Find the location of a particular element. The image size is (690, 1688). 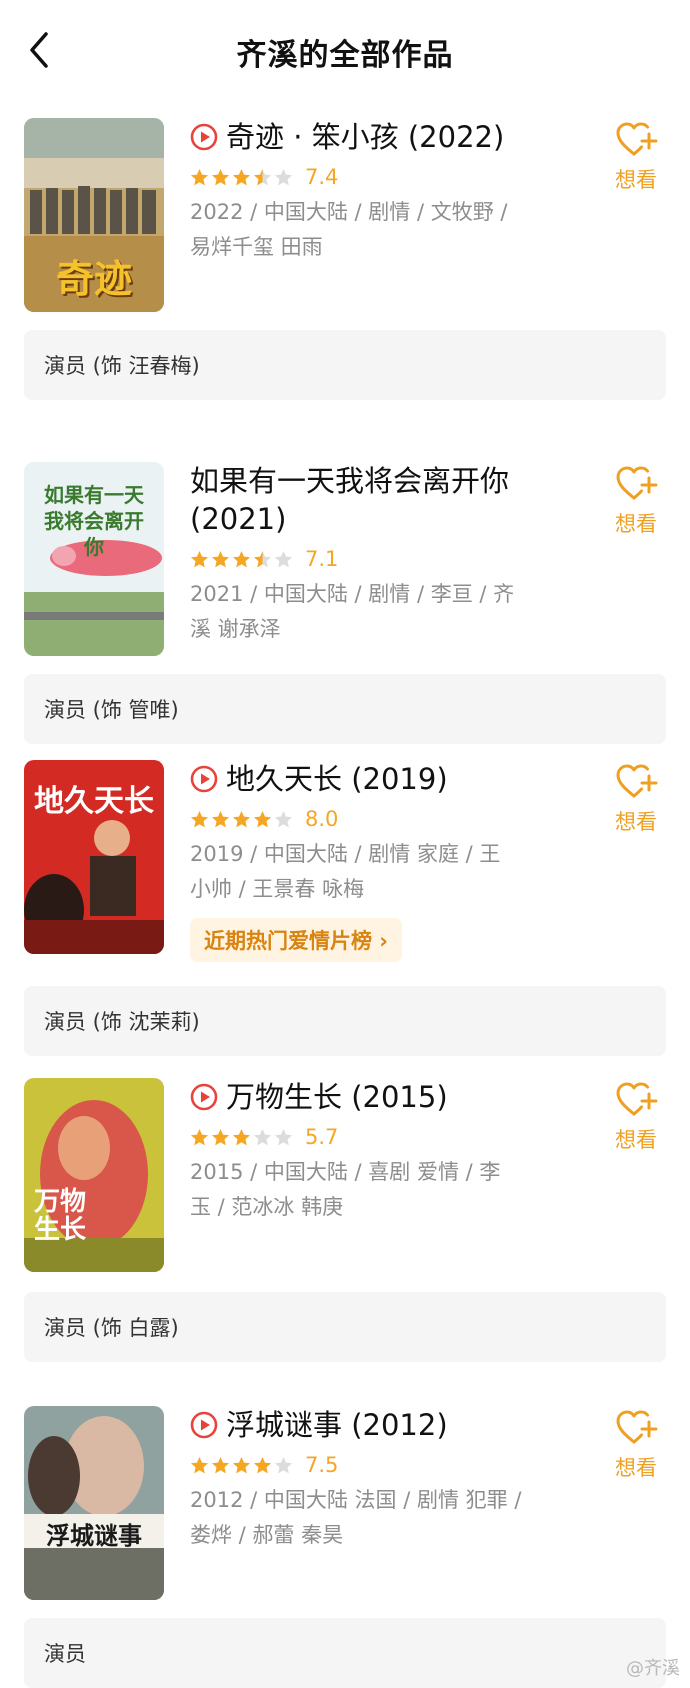

score: 5.7 is located at coordinates (322, 1137).